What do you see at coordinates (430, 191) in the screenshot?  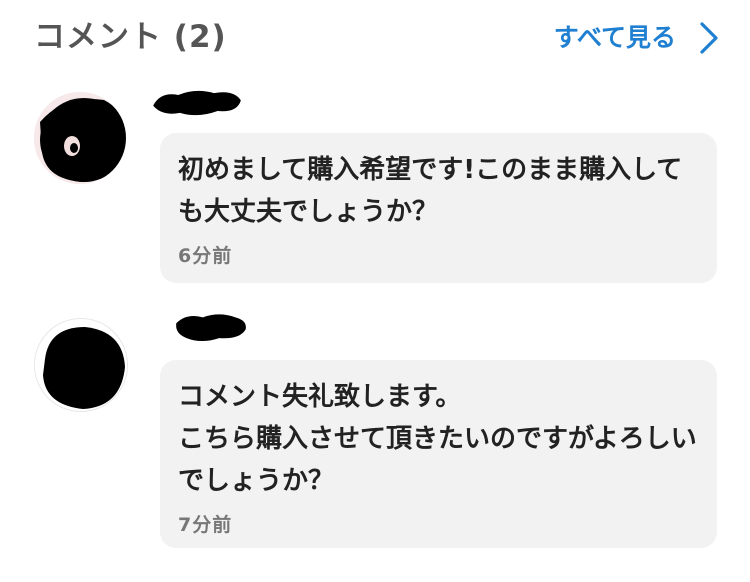 I see `comment-text: 初めまして購入希望です!このまま購入しても大丈夫でしょうか？` at bounding box center [430, 191].